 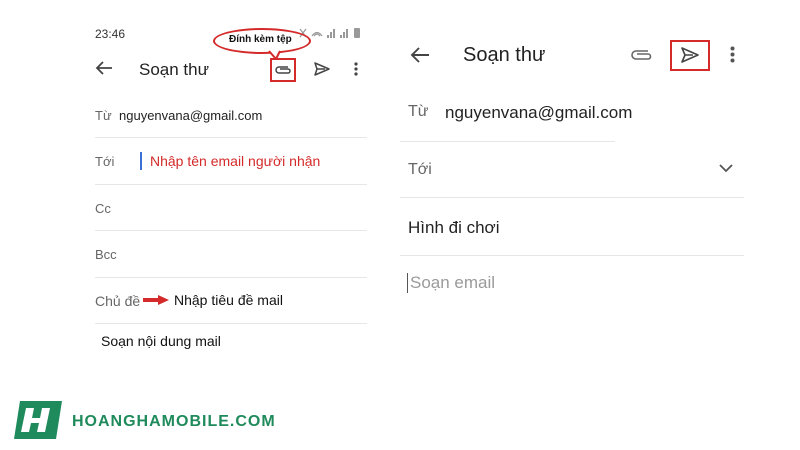 What do you see at coordinates (726, 168) in the screenshot?
I see `chevron-down-icon` at bounding box center [726, 168].